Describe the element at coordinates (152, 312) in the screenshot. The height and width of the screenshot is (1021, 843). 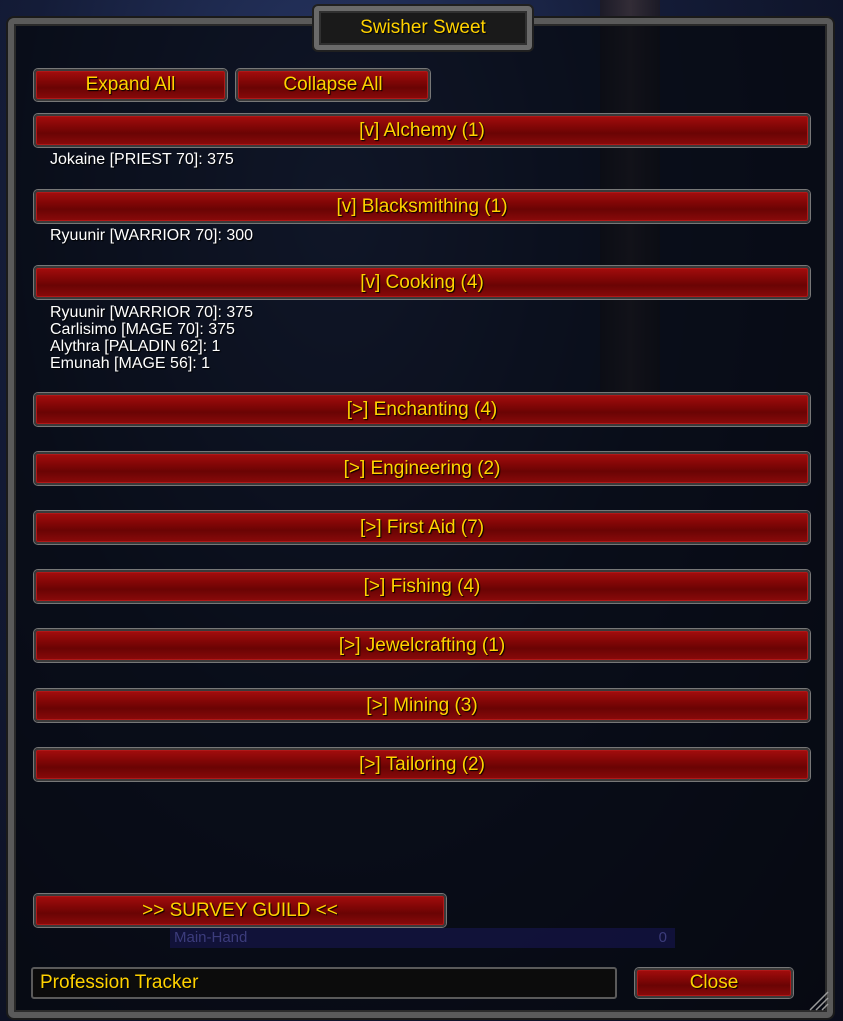
I see `member-entry: Ryuunir [WARRIOR 70]: 375` at that location.